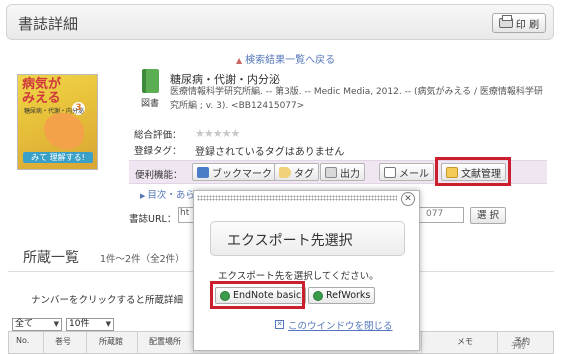 The width and height of the screenshot is (561, 354). What do you see at coordinates (307, 238) in the screenshot?
I see `dialog-title: エクスポート先選択` at bounding box center [307, 238].